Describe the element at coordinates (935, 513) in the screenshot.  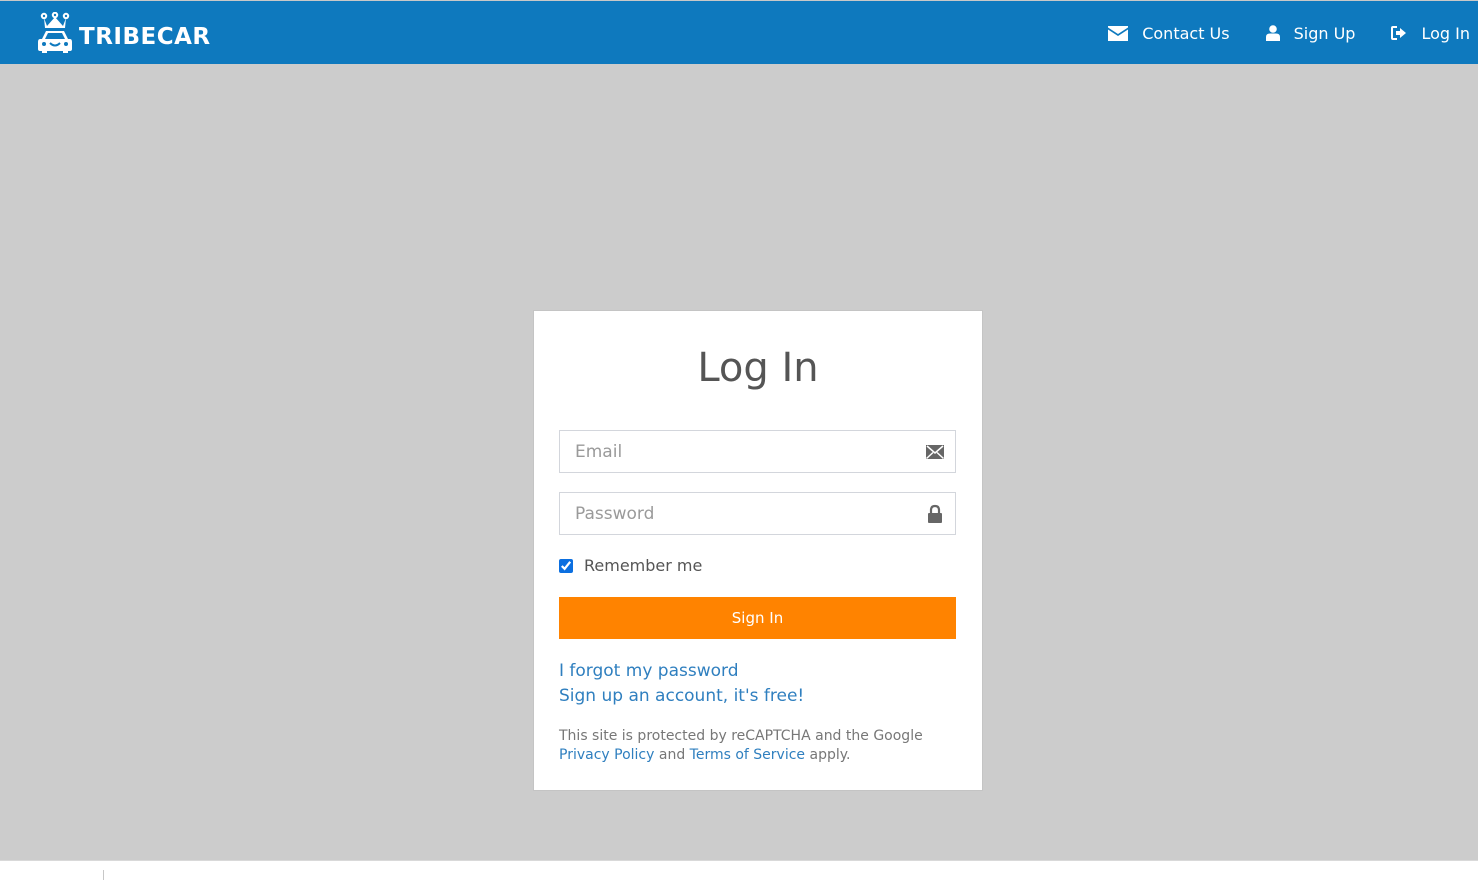
I see `lock-icon` at that location.